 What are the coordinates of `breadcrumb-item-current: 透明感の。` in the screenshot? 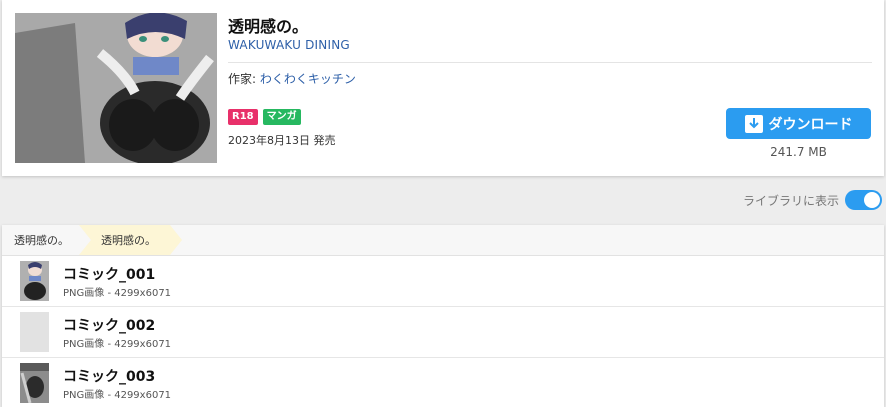 It's located at (130, 240).